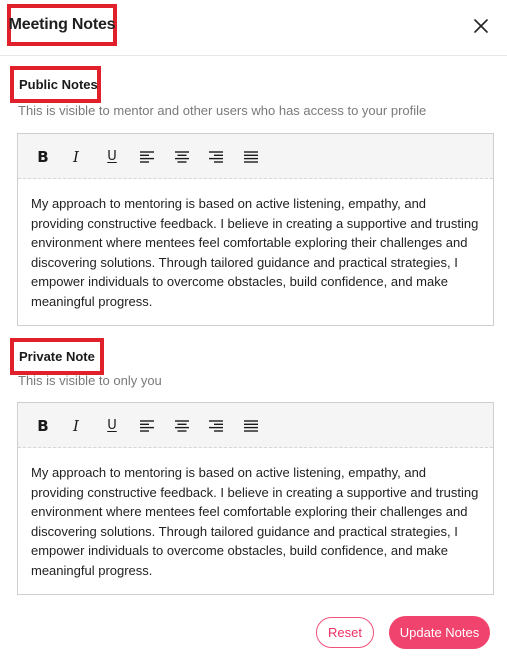 This screenshot has width=507, height=662. I want to click on close-icon, so click(481, 26).